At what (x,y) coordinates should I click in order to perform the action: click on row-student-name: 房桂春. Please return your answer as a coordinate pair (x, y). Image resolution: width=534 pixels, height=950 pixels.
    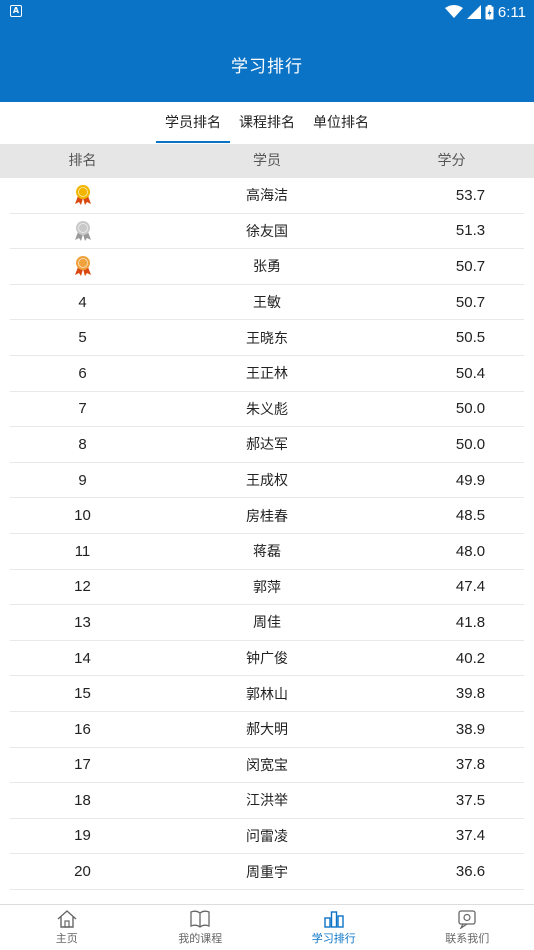
    Looking at the image, I should click on (267, 516).